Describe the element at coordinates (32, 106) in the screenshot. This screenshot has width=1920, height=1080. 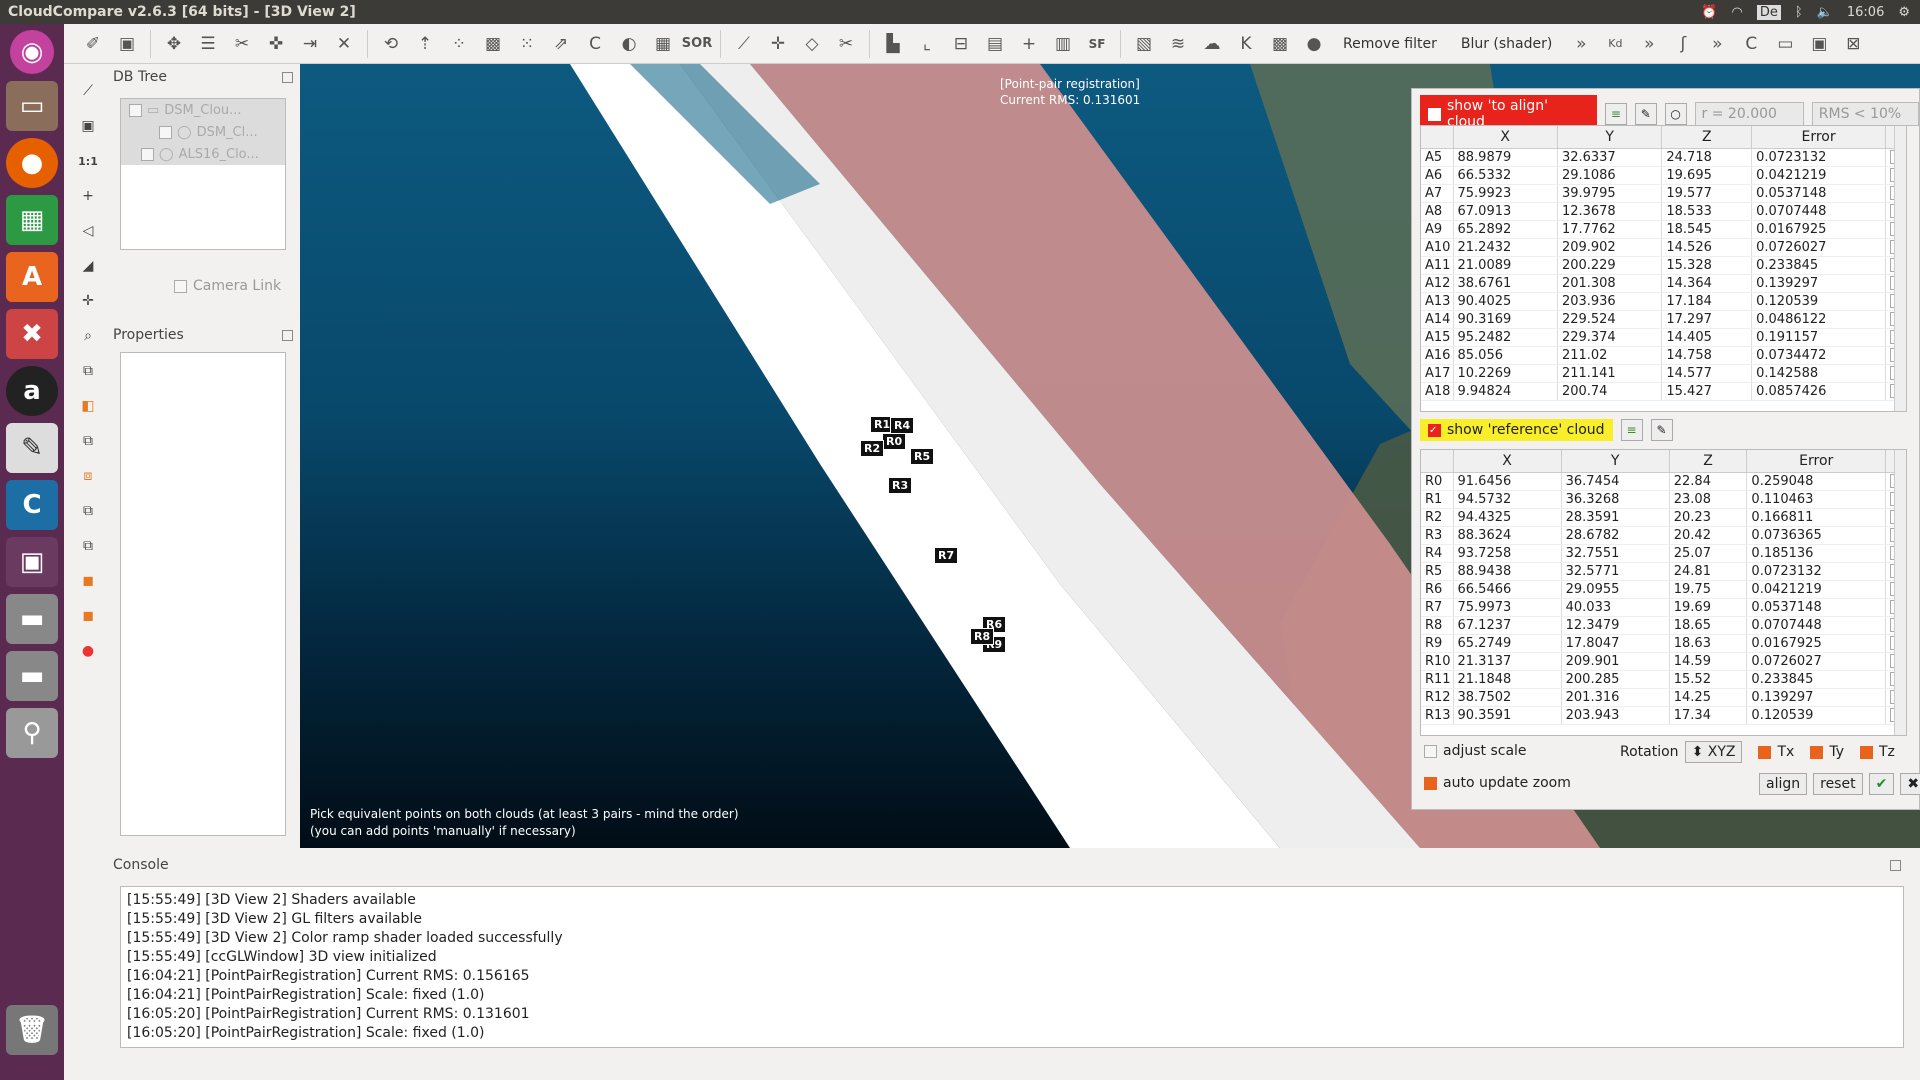
I see `files-icon: ▭` at that location.